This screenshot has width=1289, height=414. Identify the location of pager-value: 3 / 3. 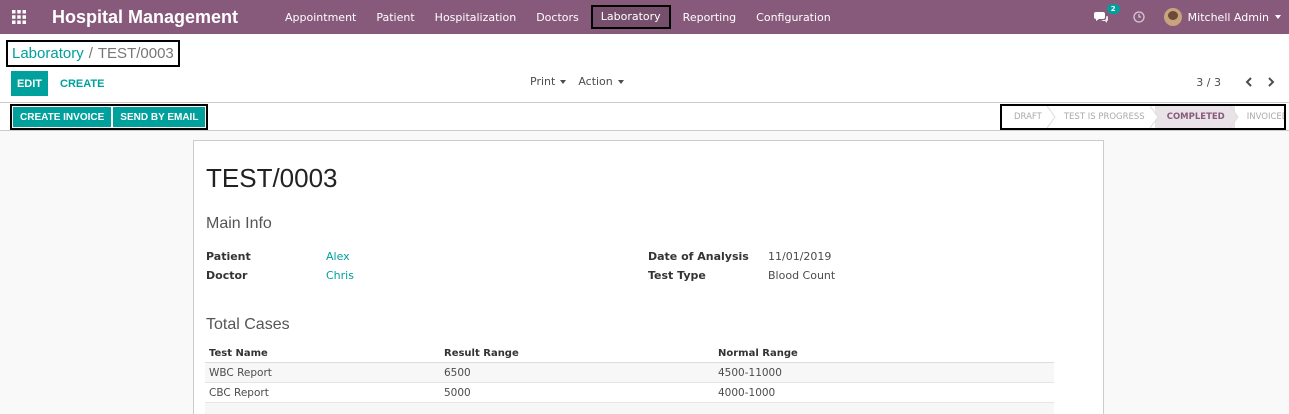
(1208, 82).